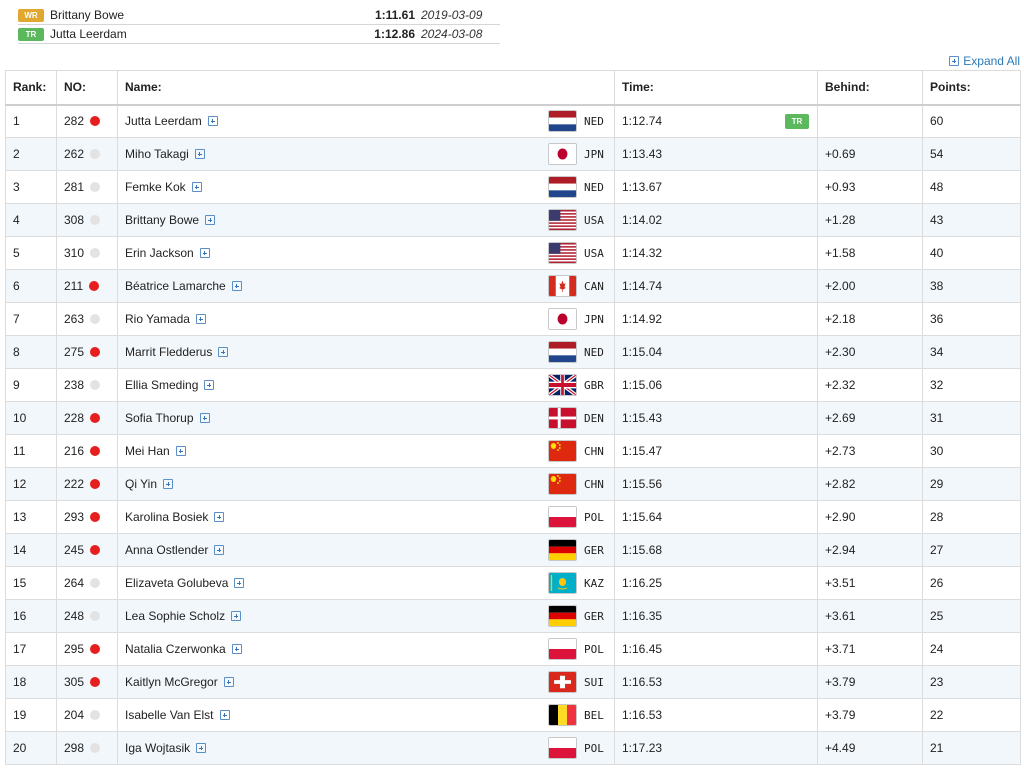 The height and width of the screenshot is (768, 1024). What do you see at coordinates (161, 385) in the screenshot?
I see `athlete-name: Ellia Smeding` at bounding box center [161, 385].